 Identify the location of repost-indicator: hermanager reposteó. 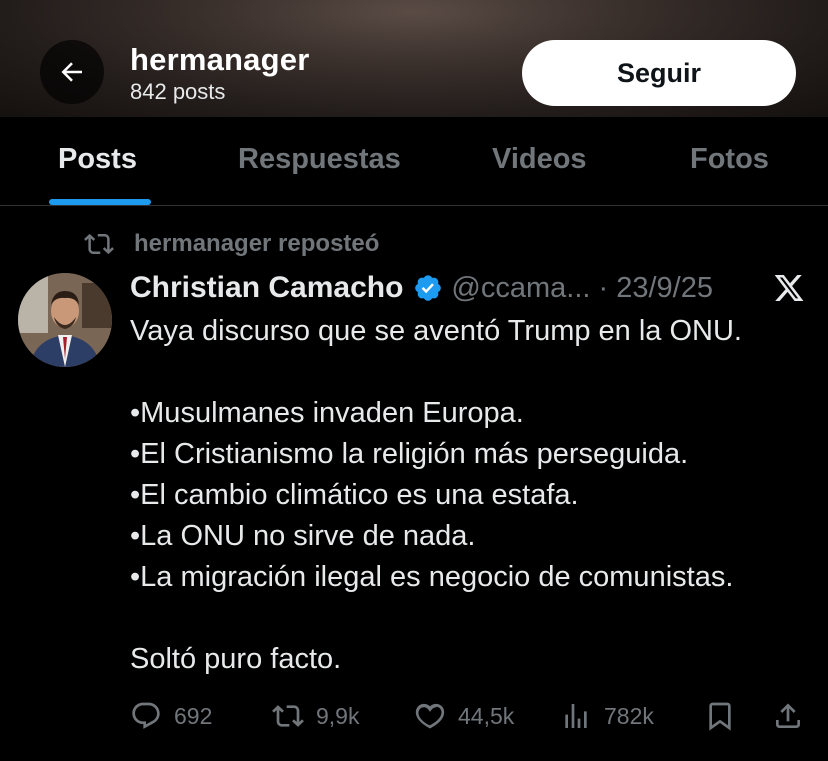
(231, 244).